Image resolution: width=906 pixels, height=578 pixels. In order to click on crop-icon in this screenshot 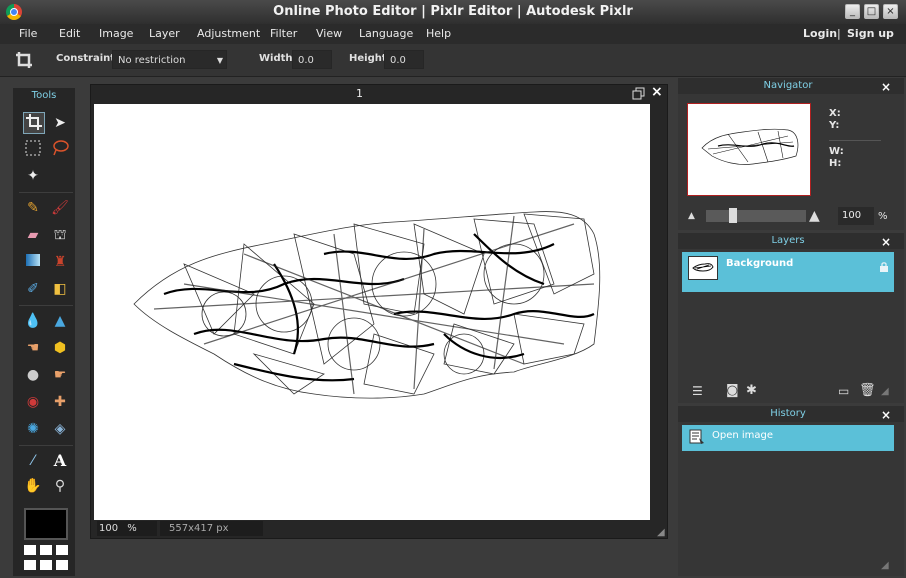, I will do `click(34, 123)`.